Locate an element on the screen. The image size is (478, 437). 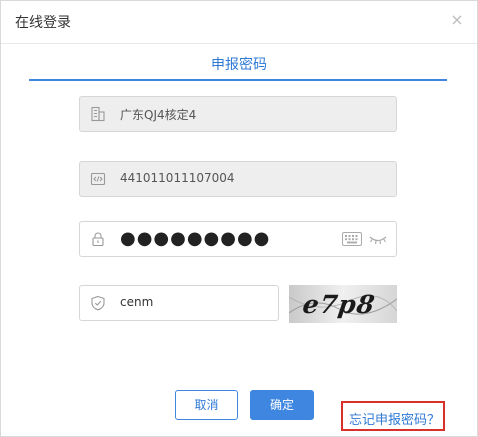
captcha-text: e7p8 is located at coordinates (339, 304).